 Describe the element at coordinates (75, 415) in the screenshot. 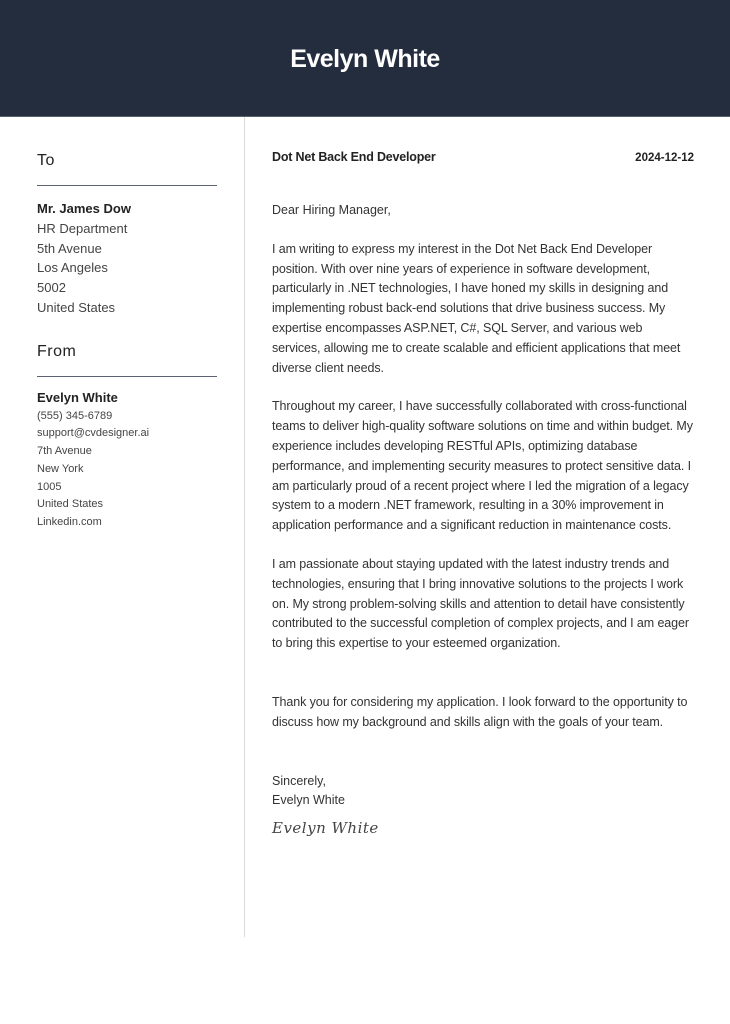

I see `sender-phone: (555) 345-6789` at that location.